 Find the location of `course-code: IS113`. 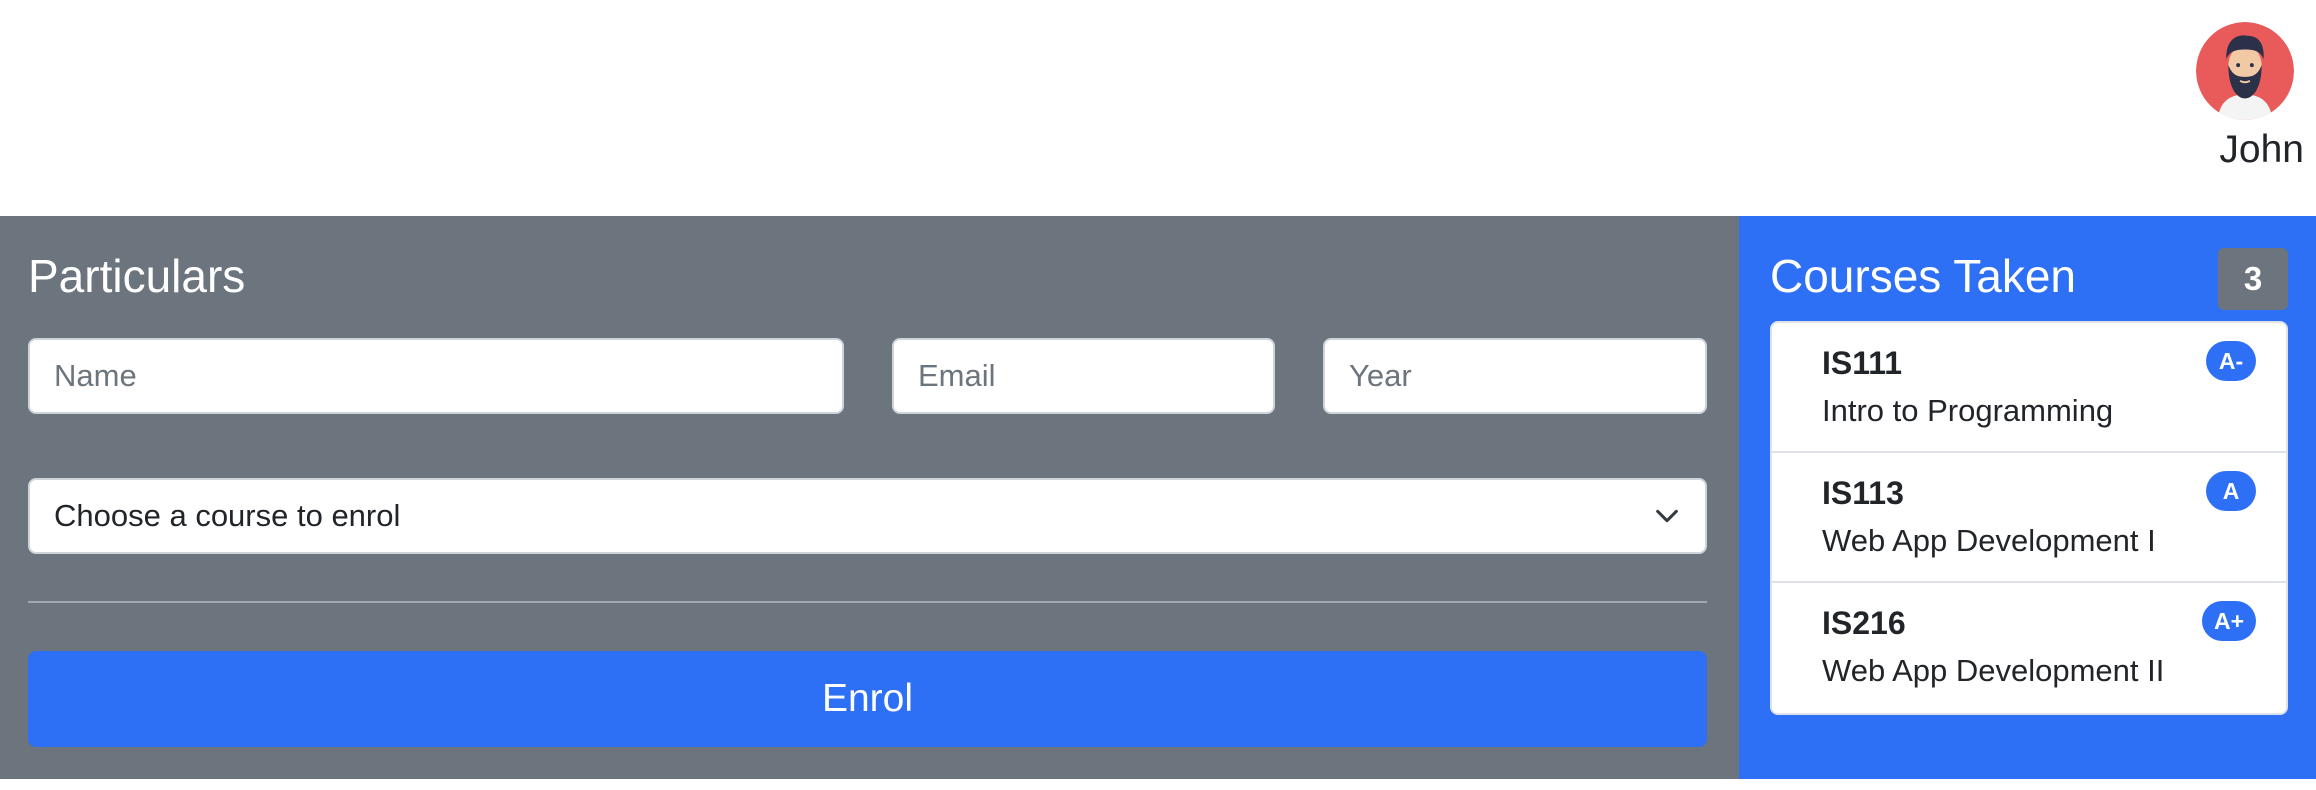

course-code: IS113 is located at coordinates (1863, 493).